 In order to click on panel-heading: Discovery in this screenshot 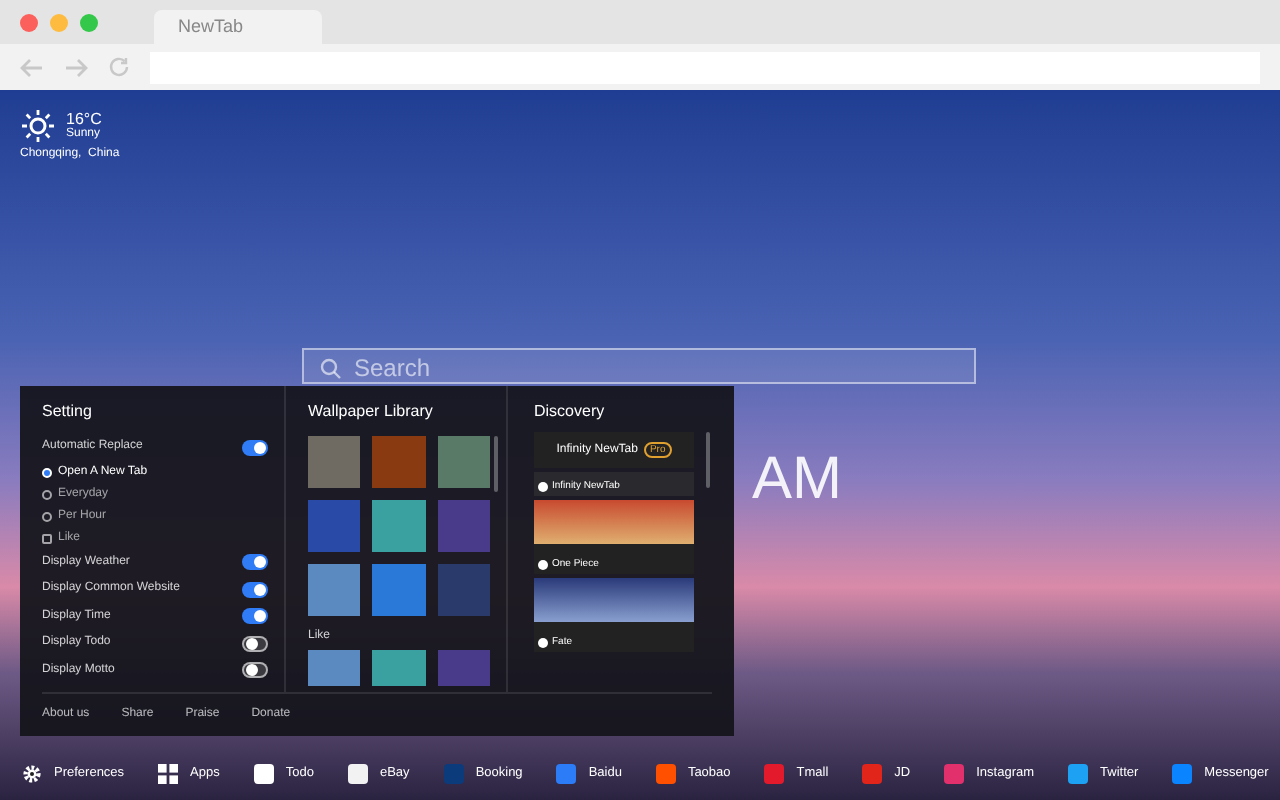, I will do `click(570, 412)`.